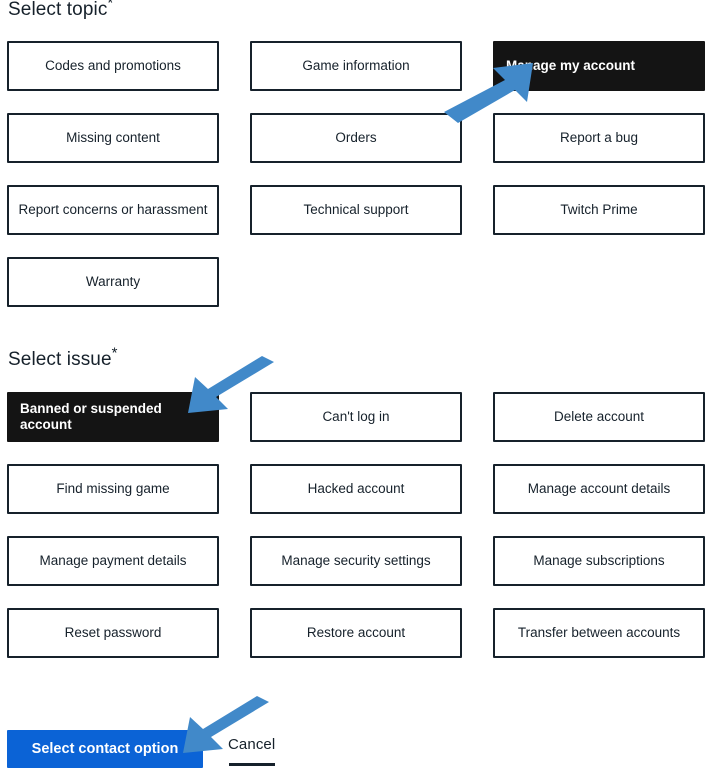 The image size is (714, 780). I want to click on required-marker-topic: *, so click(110, 6).